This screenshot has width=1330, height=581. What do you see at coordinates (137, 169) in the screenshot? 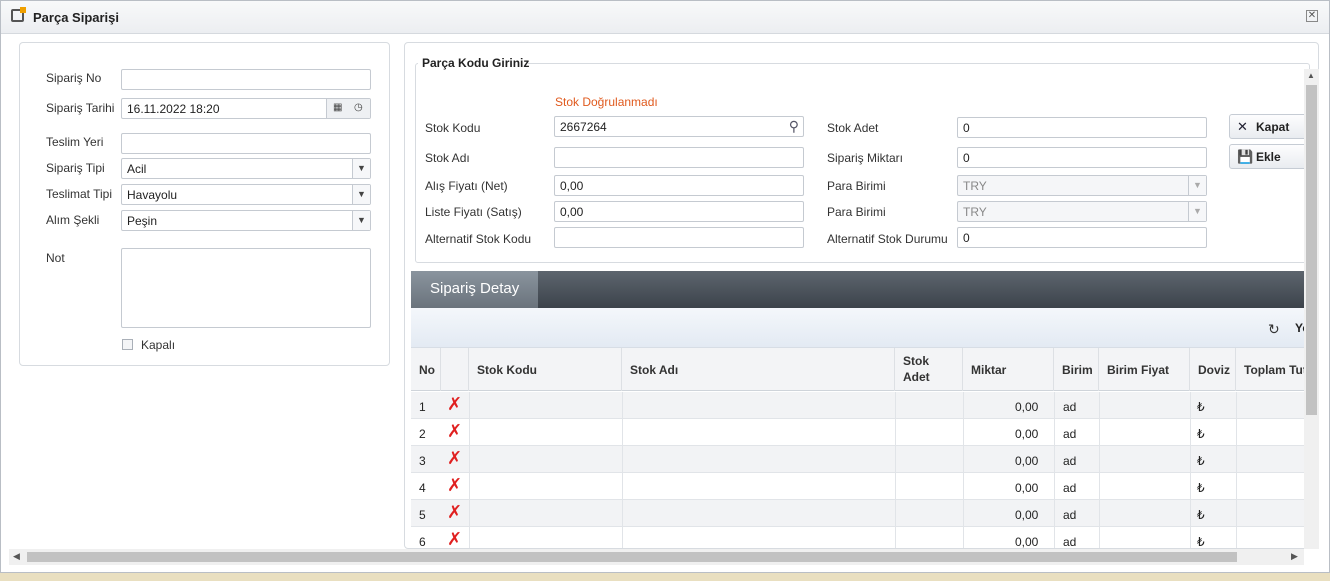
I see `siparis-tipi-value: Acil` at bounding box center [137, 169].